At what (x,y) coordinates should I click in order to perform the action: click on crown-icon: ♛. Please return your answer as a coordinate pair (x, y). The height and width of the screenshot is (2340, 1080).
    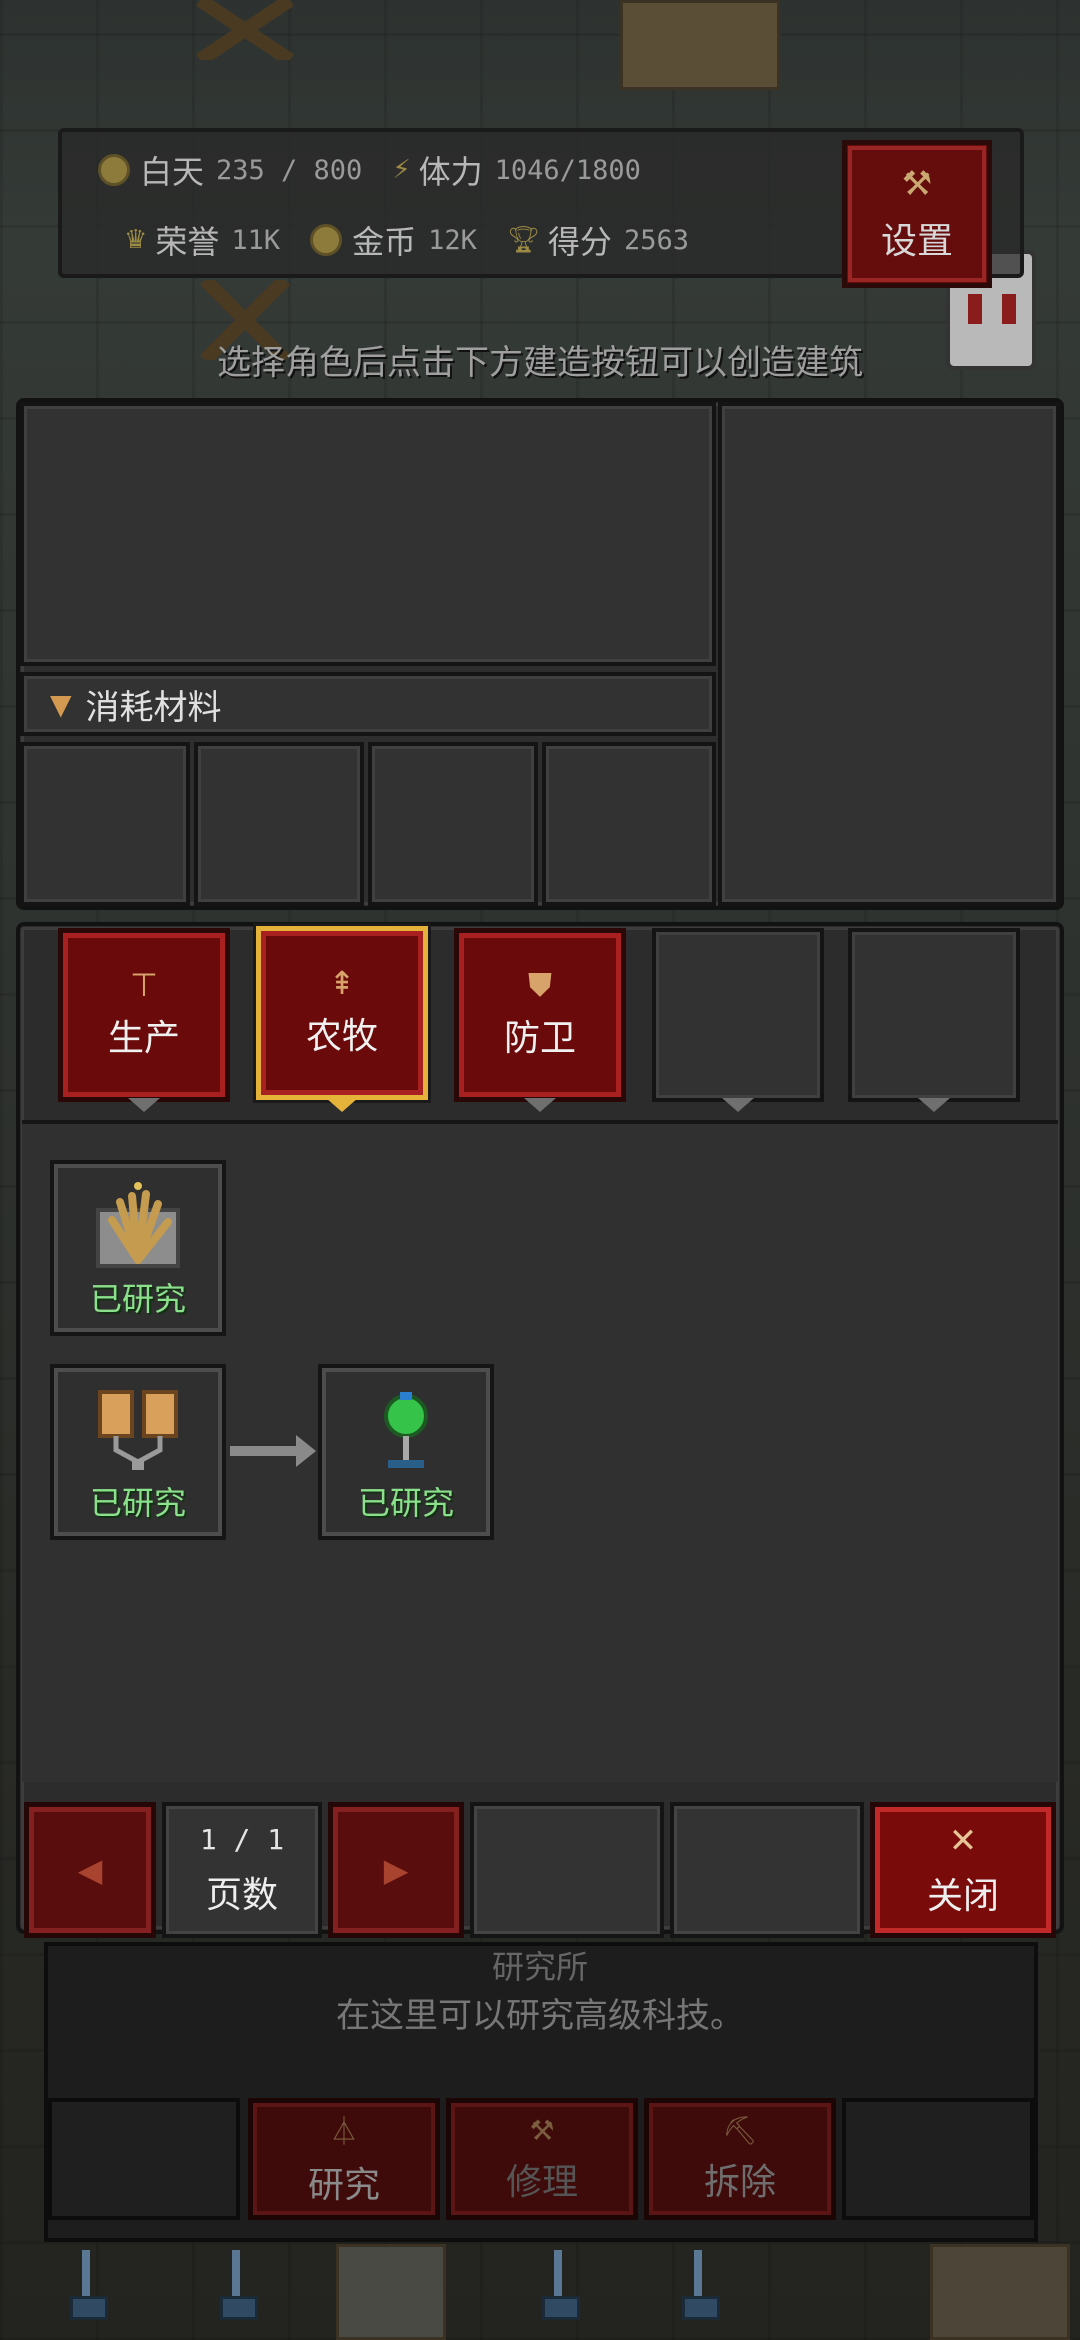
    Looking at the image, I should click on (136, 240).